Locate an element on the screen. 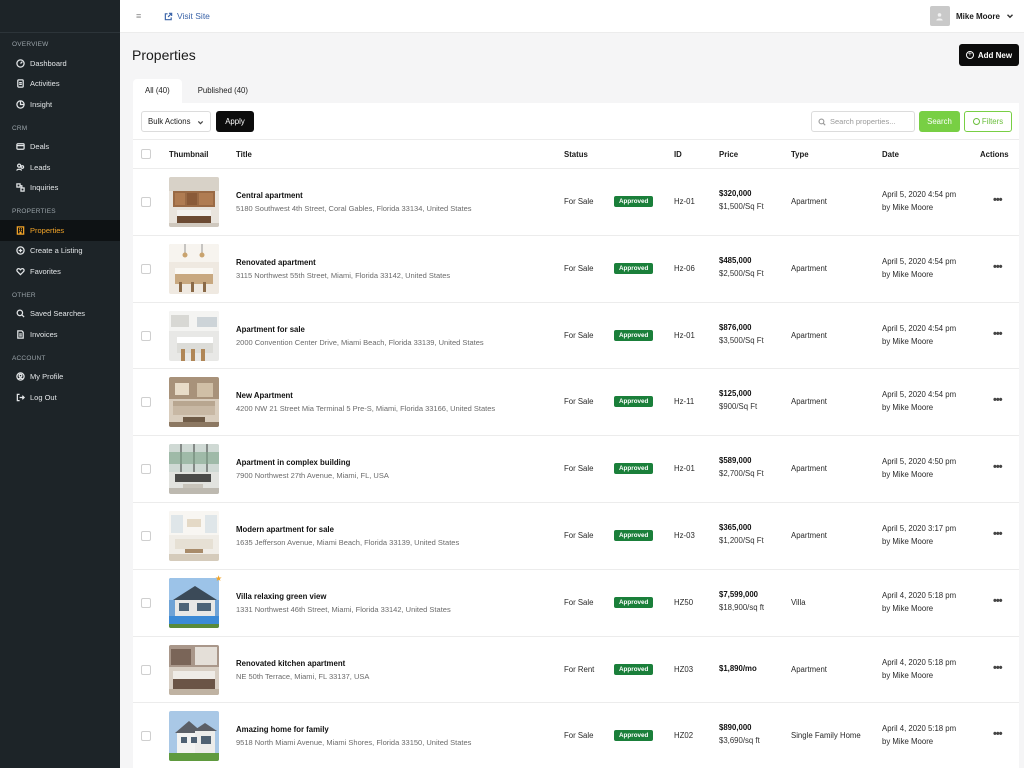 This screenshot has height=768, width=1024. property-type: Apartment is located at coordinates (809, 335).